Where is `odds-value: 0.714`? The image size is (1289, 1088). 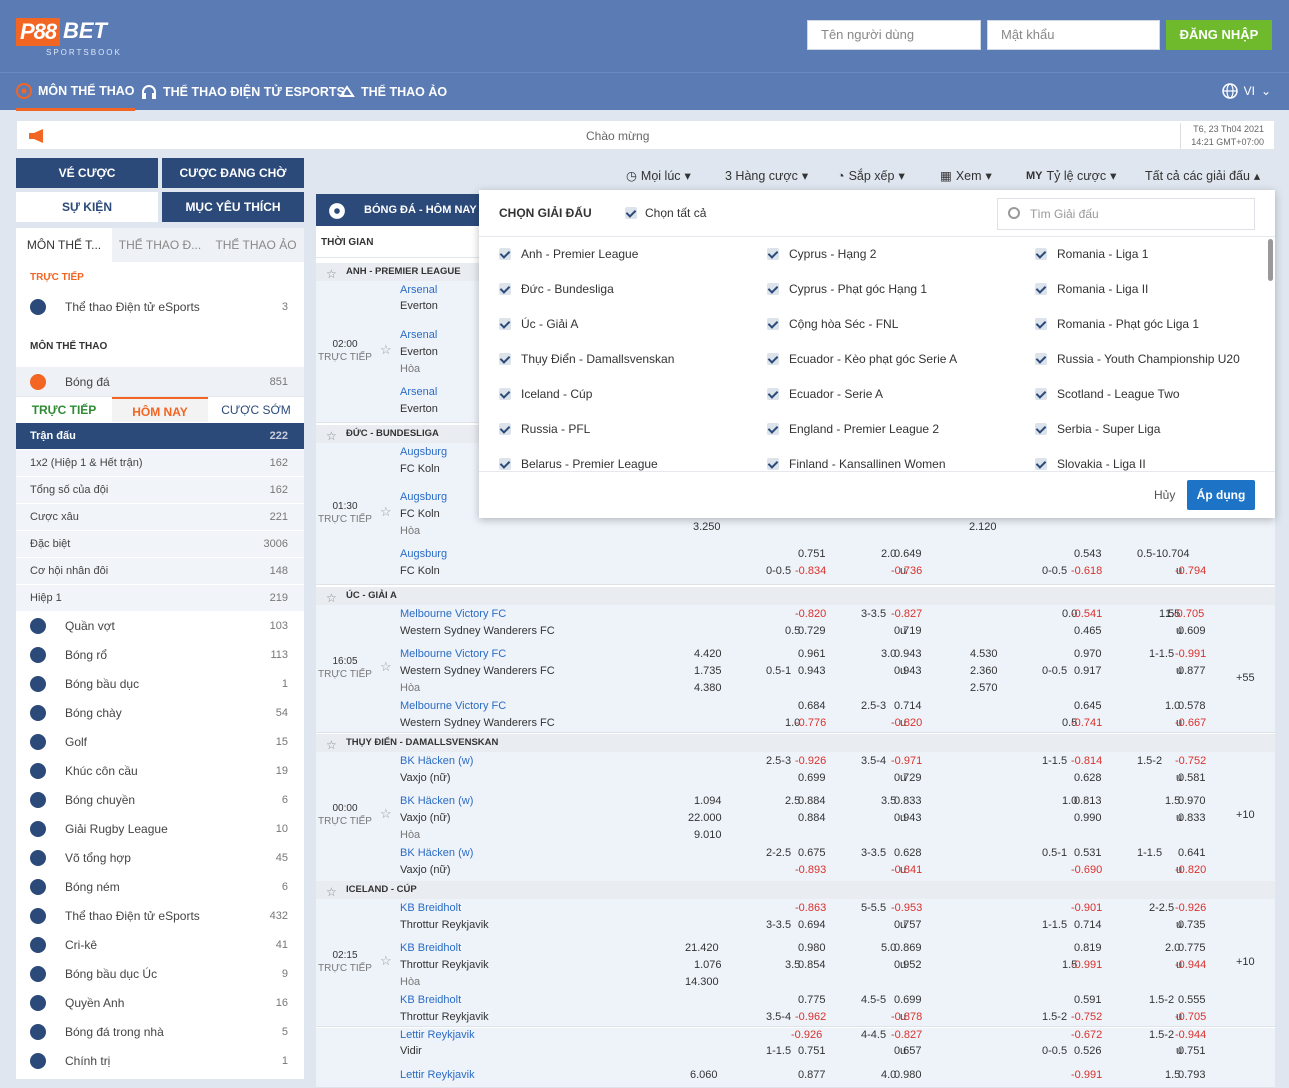
odds-value: 0.714 is located at coordinates (1088, 925).